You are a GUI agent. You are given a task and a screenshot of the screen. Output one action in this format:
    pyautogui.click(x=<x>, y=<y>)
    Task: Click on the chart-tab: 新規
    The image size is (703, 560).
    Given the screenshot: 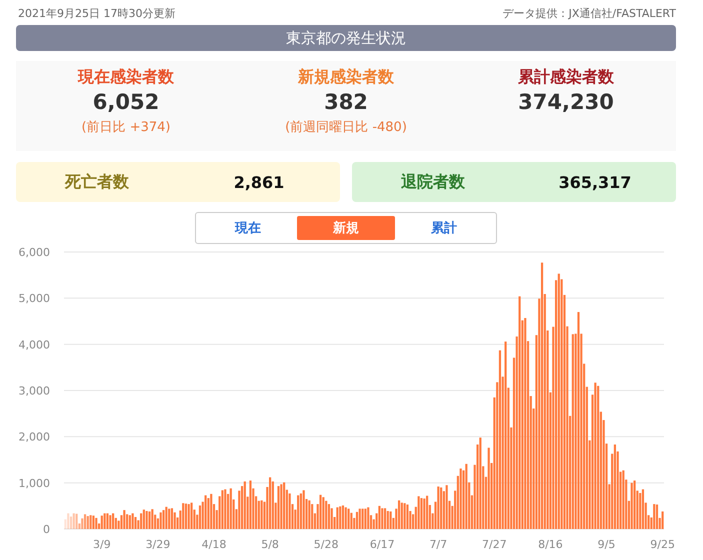 What is the action you would take?
    pyautogui.click(x=346, y=228)
    